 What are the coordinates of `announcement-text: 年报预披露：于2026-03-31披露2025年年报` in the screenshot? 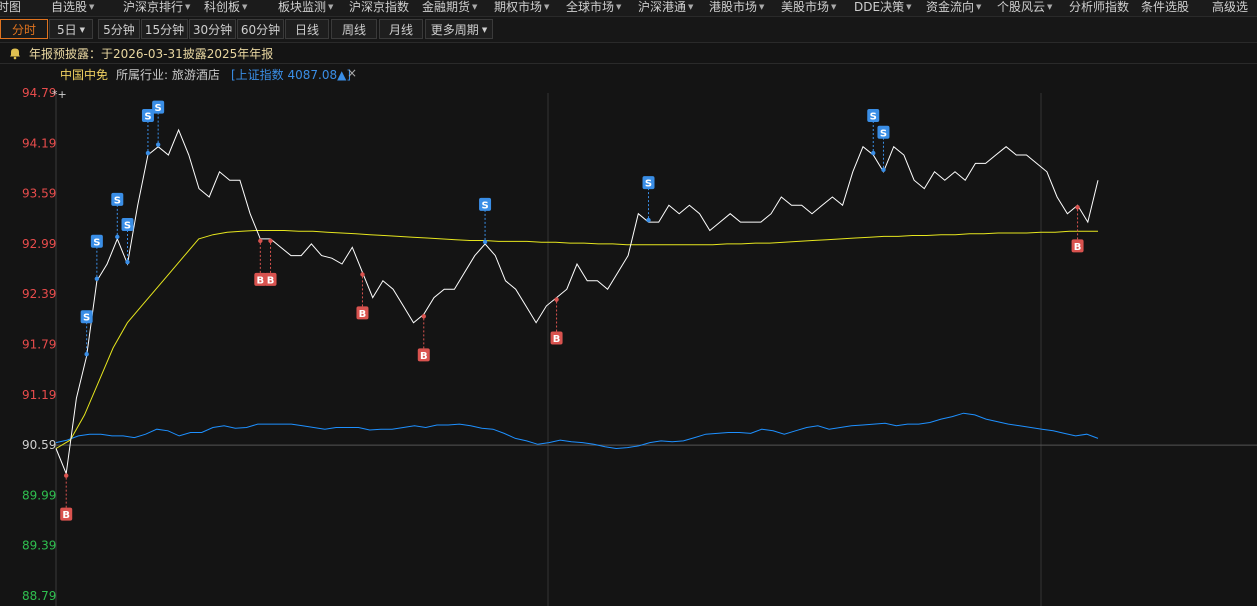 It's located at (151, 54).